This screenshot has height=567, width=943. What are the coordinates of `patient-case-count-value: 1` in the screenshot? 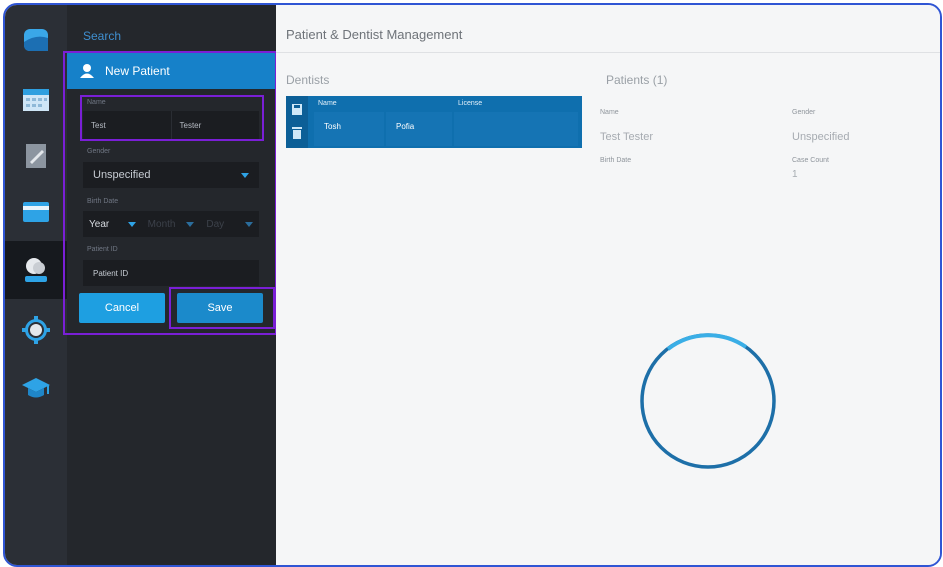 It's located at (795, 174).